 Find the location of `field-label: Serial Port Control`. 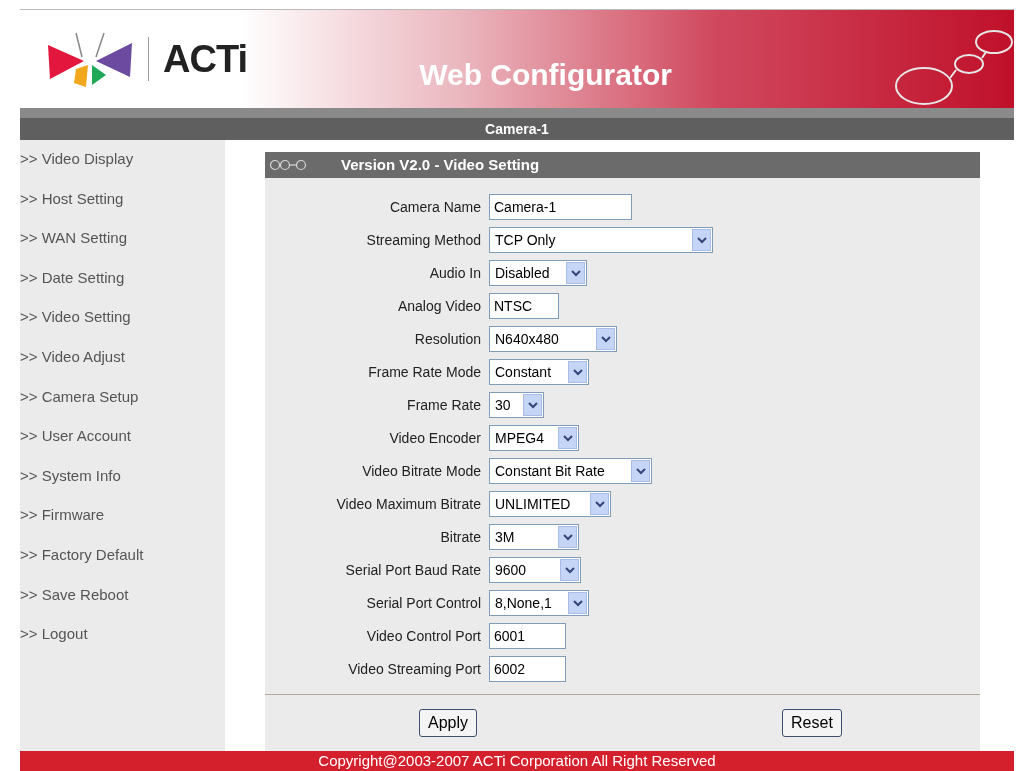

field-label: Serial Port Control is located at coordinates (423, 603).